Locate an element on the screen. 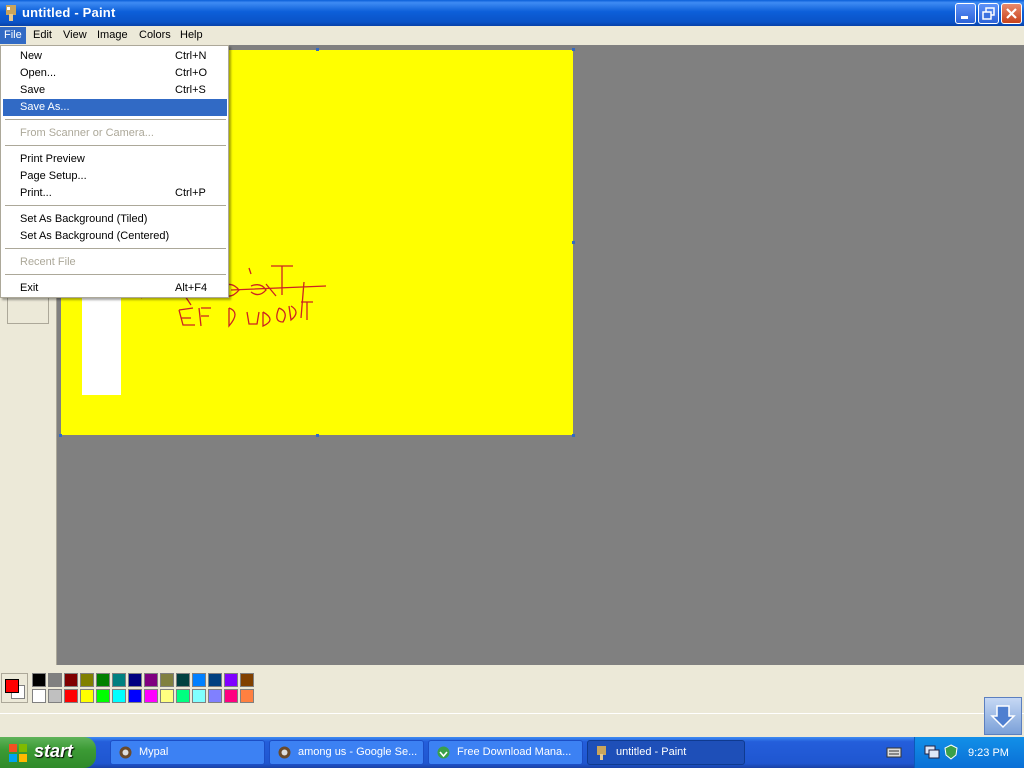  menu-bar: File Edit View Image Colors Help is located at coordinates (512, 35).